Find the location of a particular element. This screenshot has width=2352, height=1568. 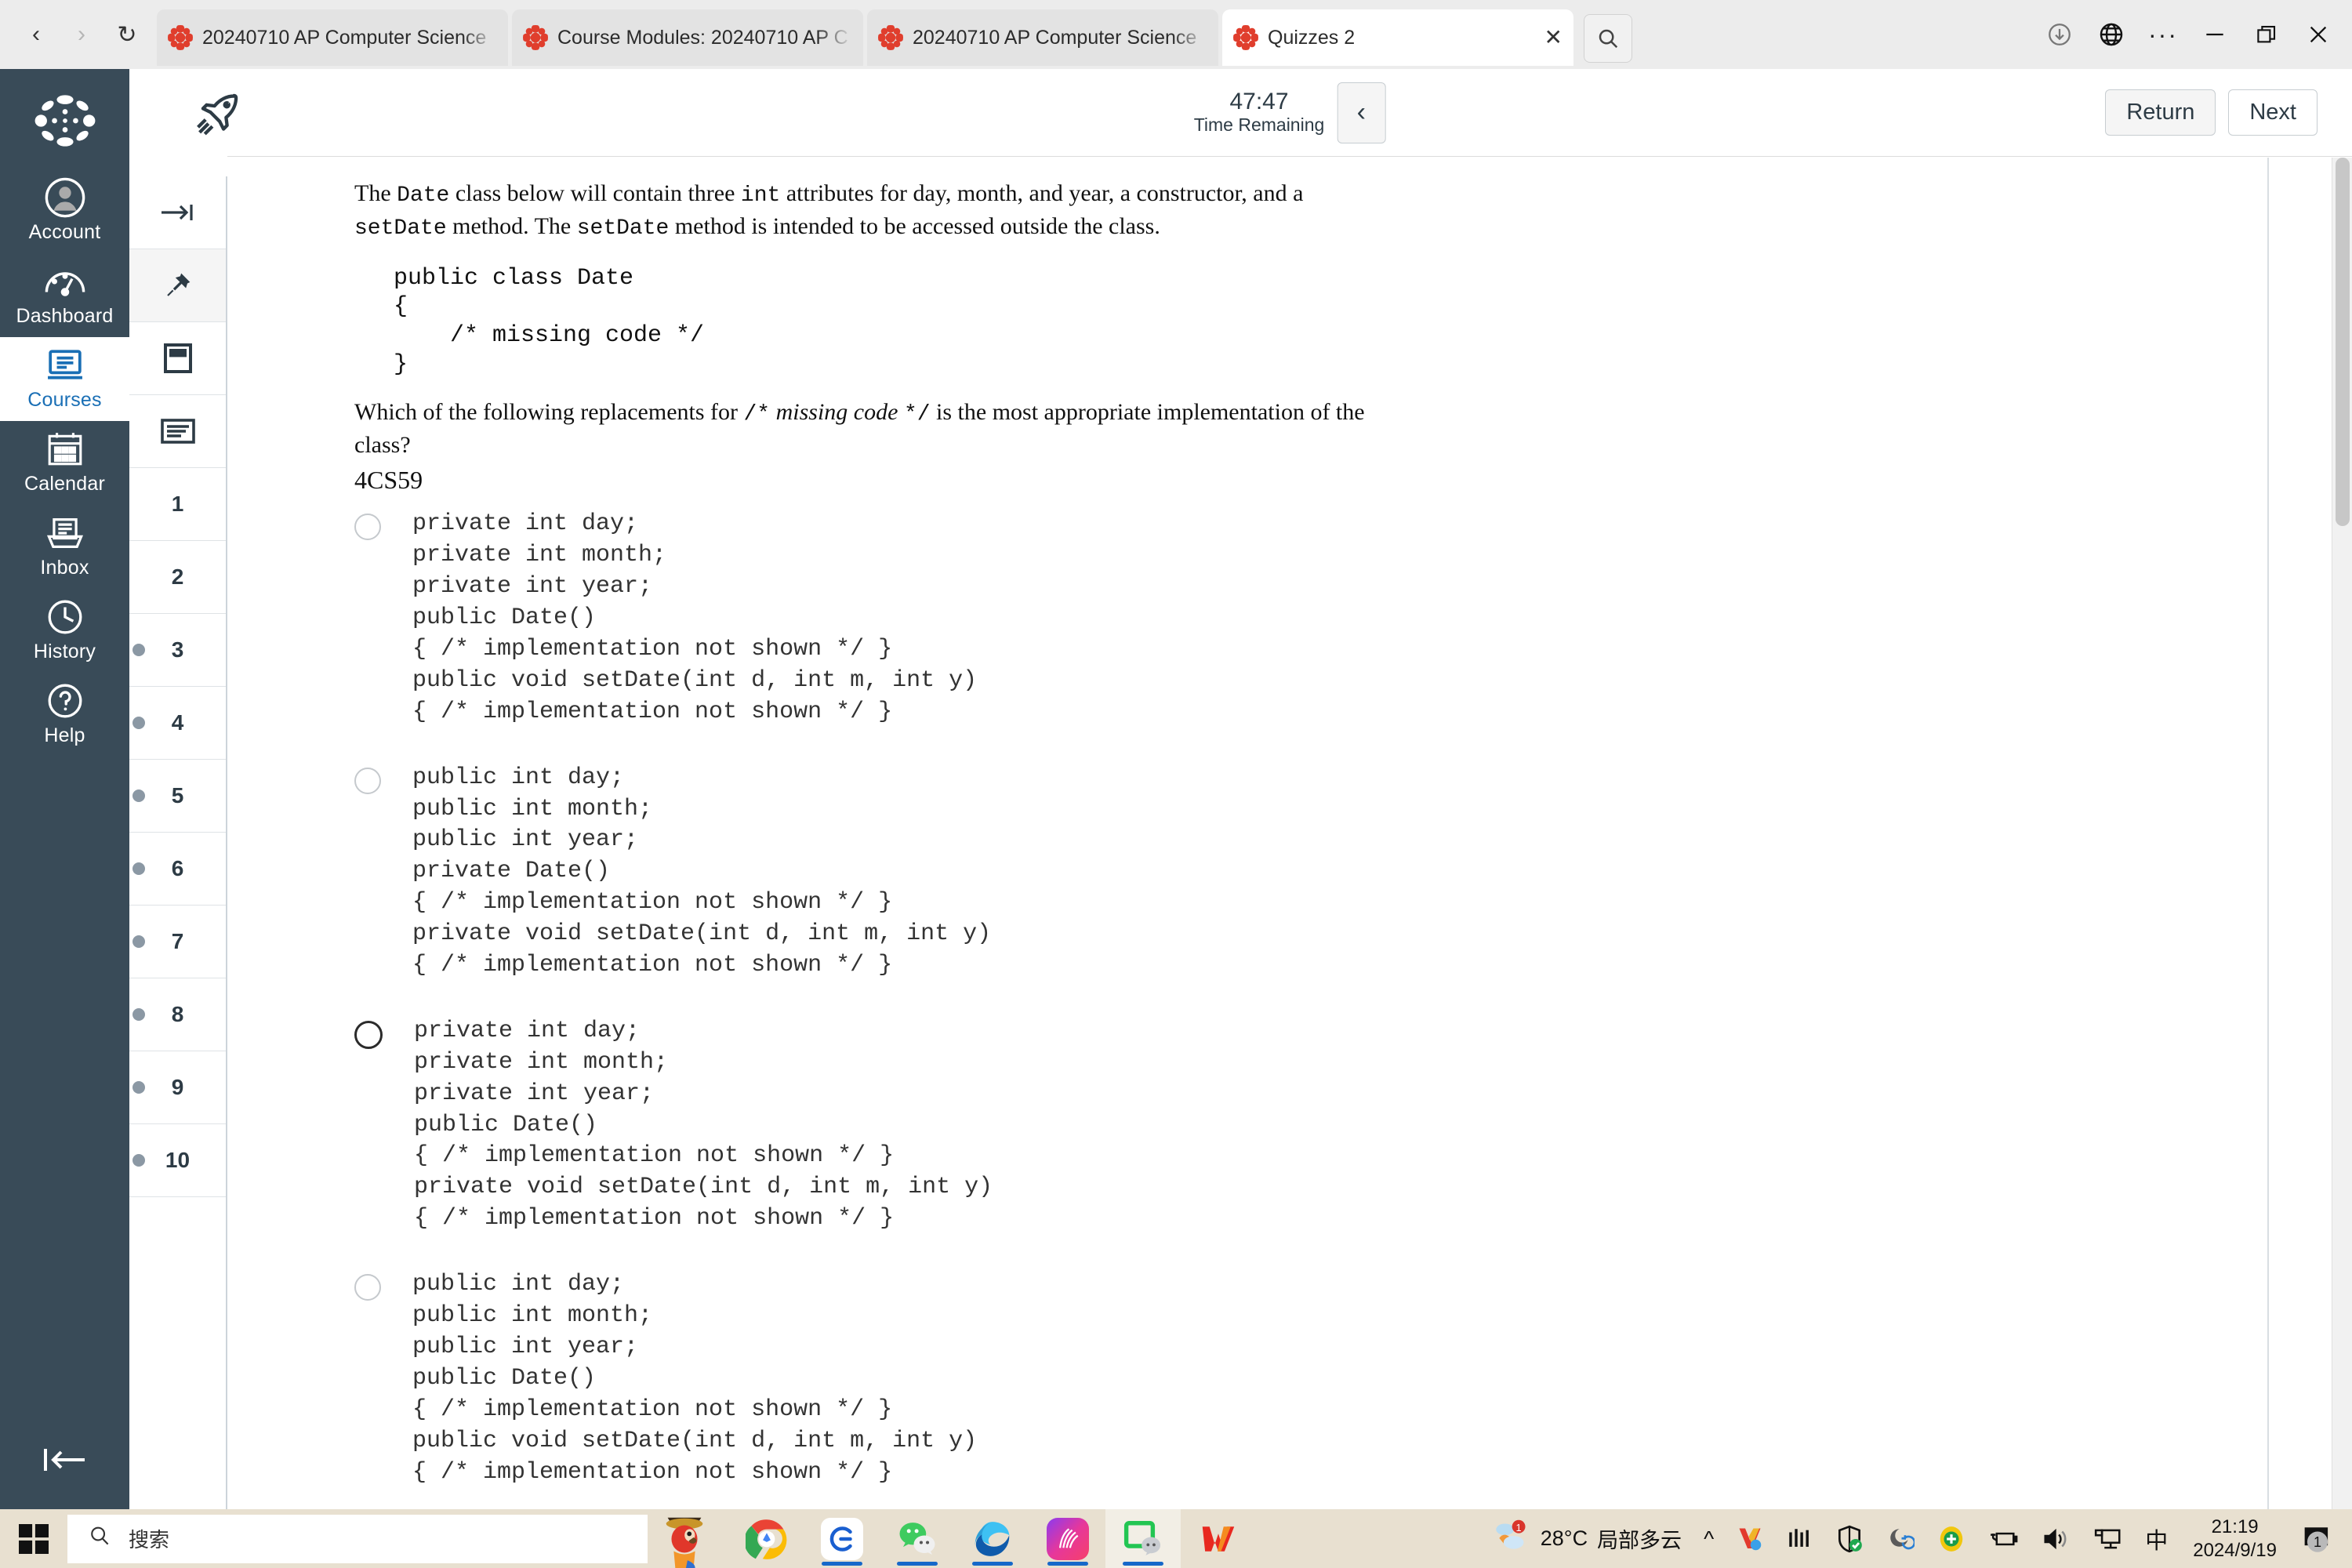

browser-tab: Course Modules: 20240710 AP C is located at coordinates (687, 37).